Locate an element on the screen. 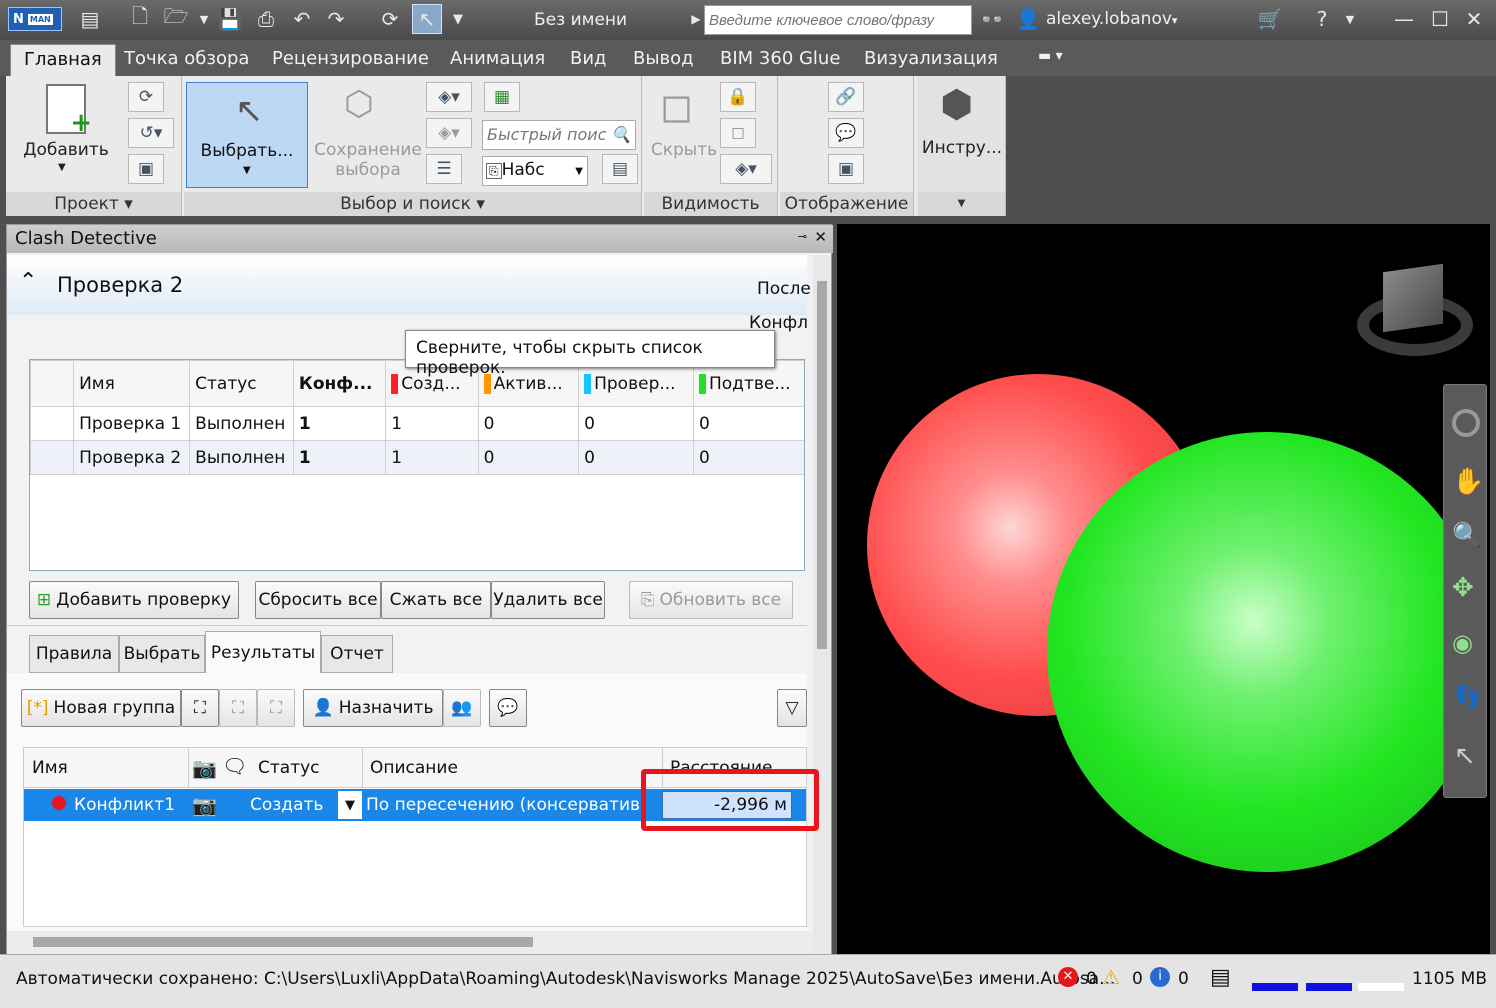  pan-hand-icon: ✋ is located at coordinates (1468, 482).